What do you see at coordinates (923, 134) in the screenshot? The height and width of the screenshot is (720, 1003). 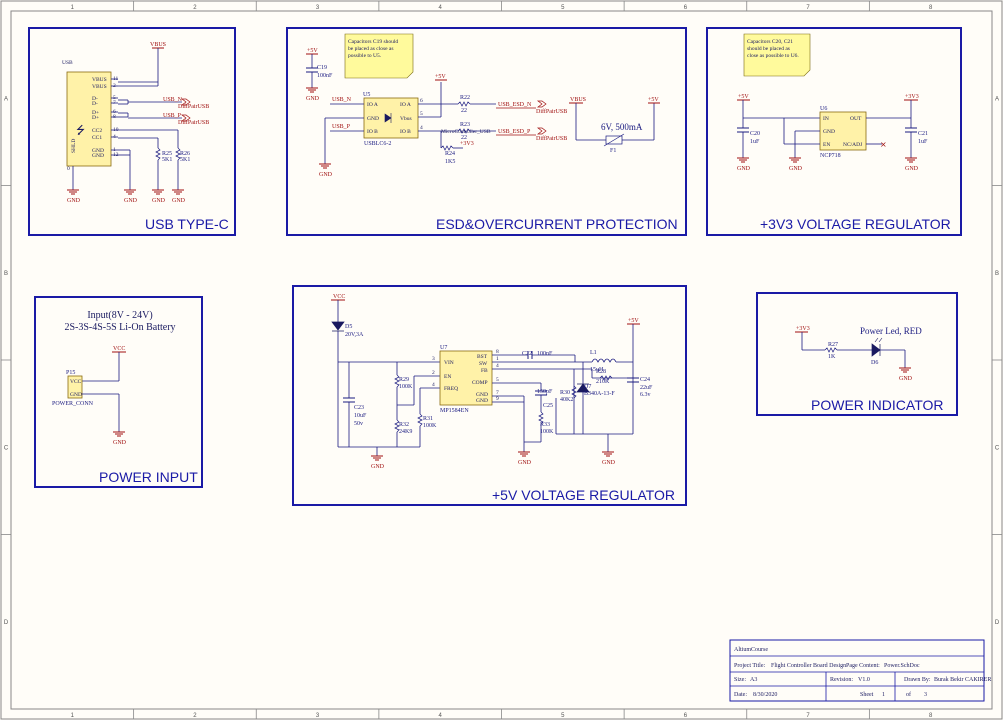 I see `v33-c21-label: C21` at bounding box center [923, 134].